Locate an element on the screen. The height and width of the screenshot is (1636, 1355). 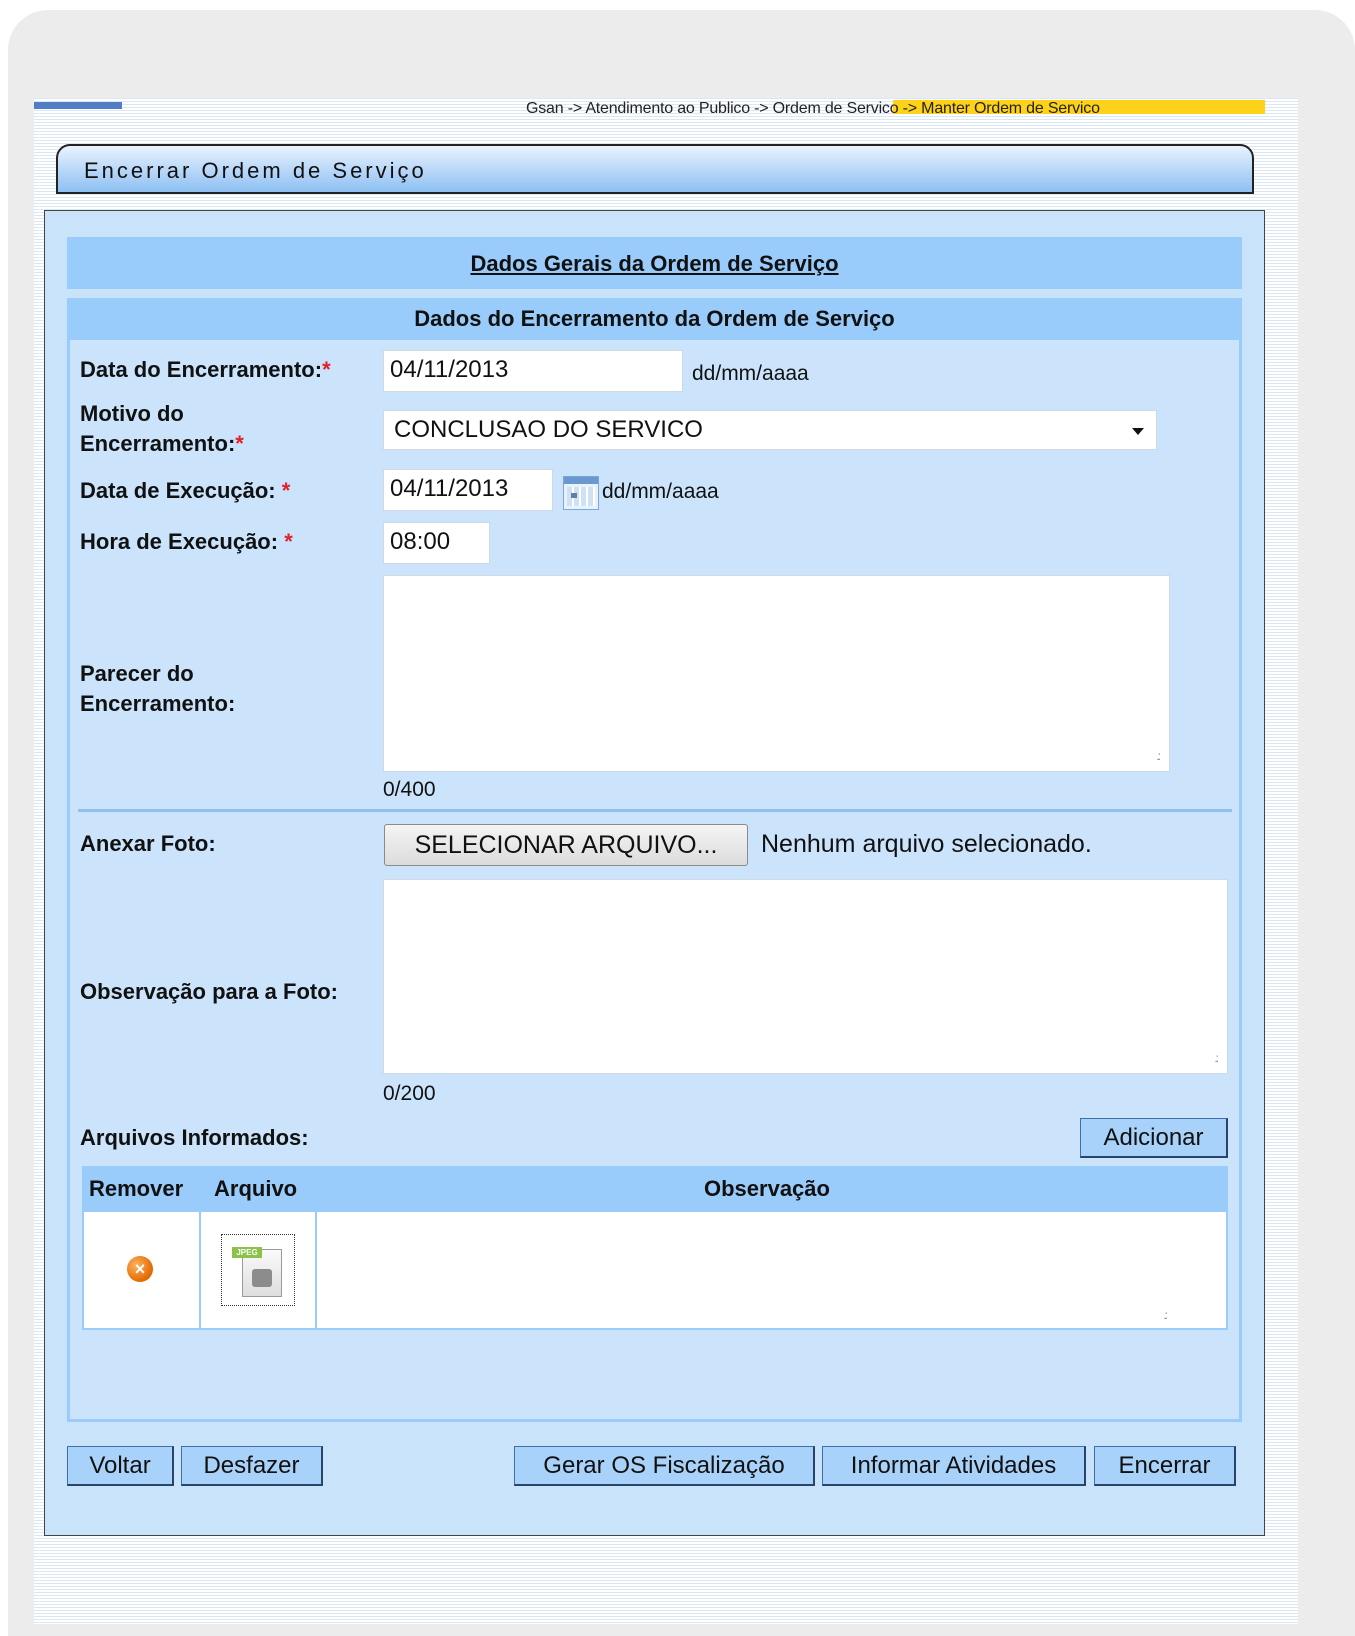
date-format-hint-execucao: dd/mm/aaaa is located at coordinates (660, 491).